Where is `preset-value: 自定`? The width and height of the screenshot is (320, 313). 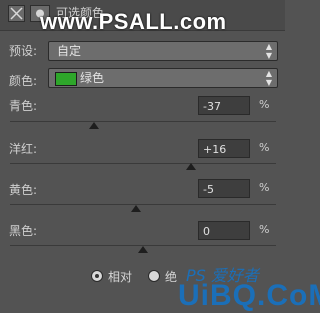
preset-value: 自定 is located at coordinates (69, 51).